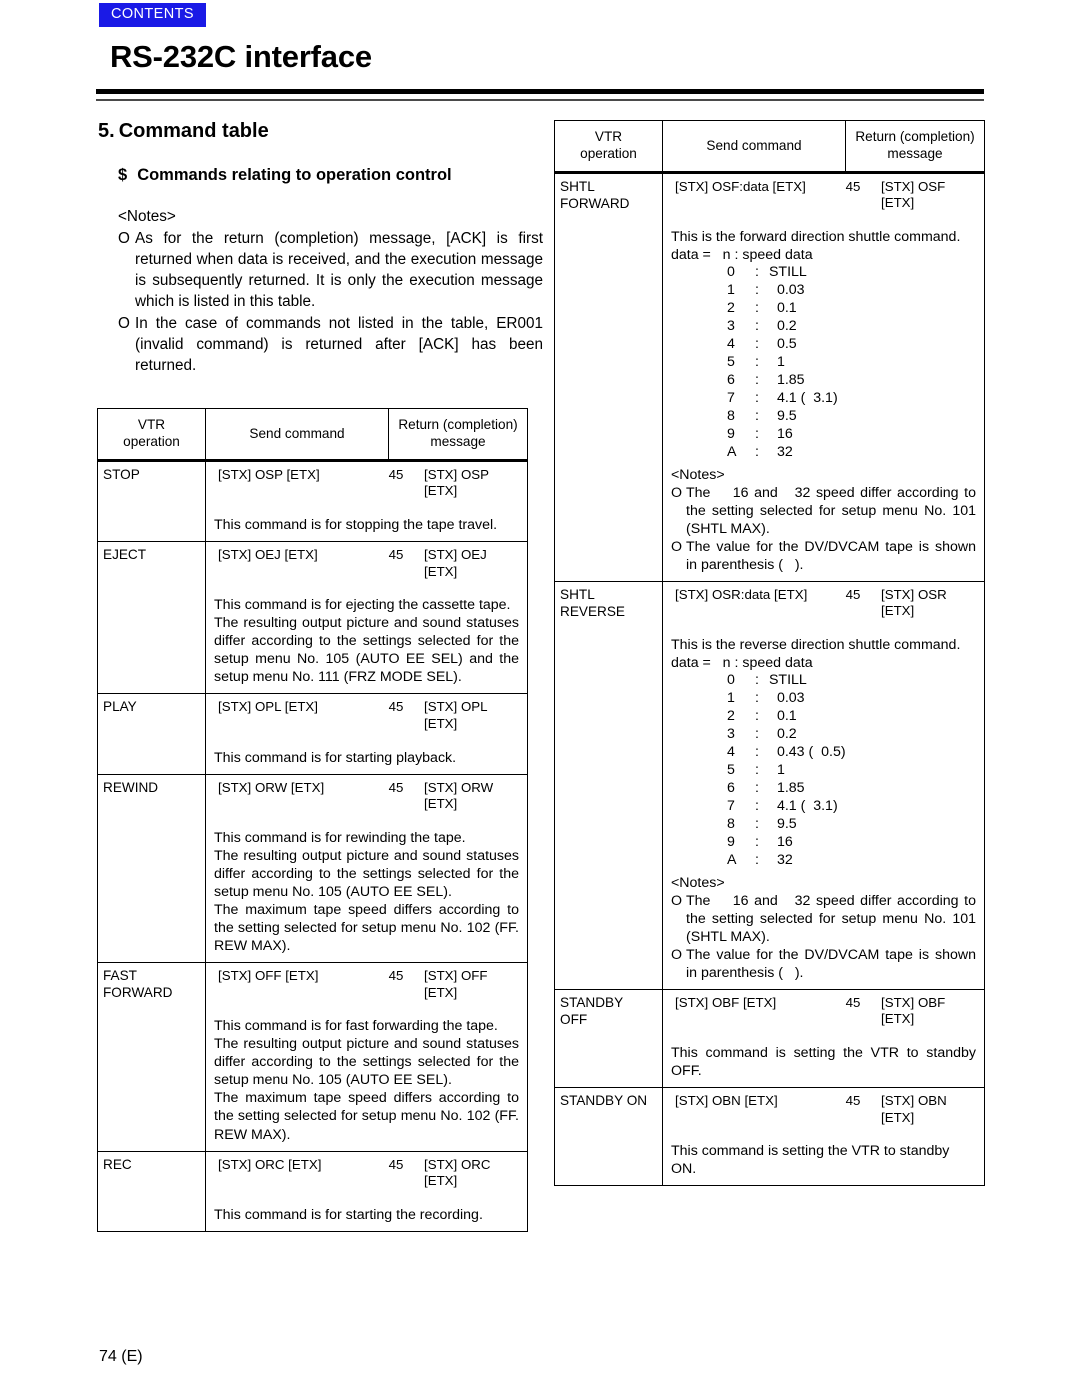 Image resolution: width=1080 pixels, height=1397 pixels. What do you see at coordinates (366, 758) in the screenshot?
I see `row-description: This command is for starting playback.` at bounding box center [366, 758].